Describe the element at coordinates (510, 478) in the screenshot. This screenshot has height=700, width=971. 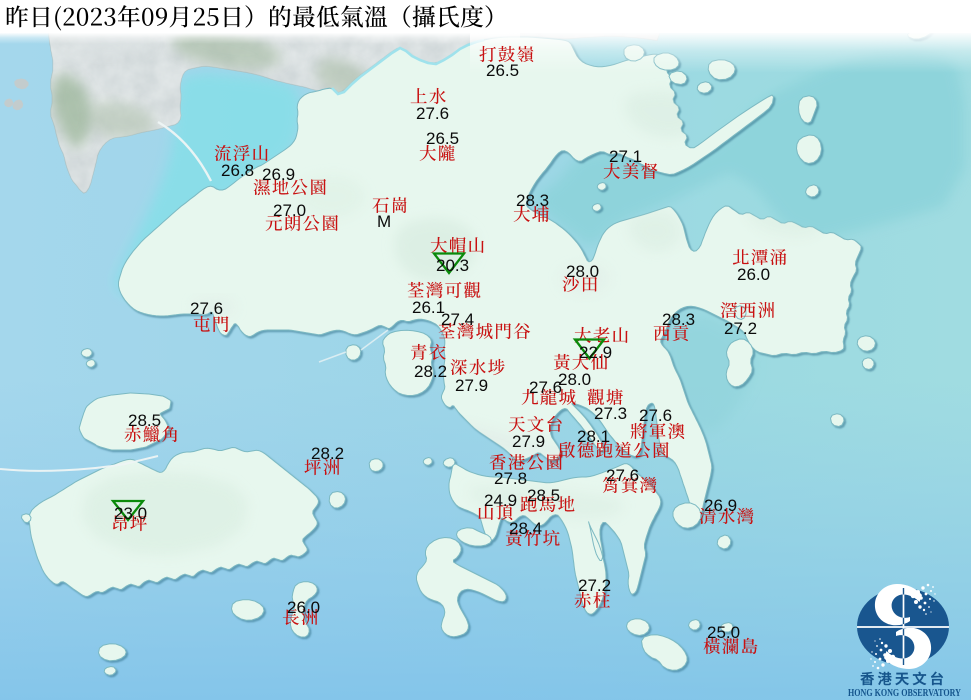
I see `svg-text: 27.8` at that location.